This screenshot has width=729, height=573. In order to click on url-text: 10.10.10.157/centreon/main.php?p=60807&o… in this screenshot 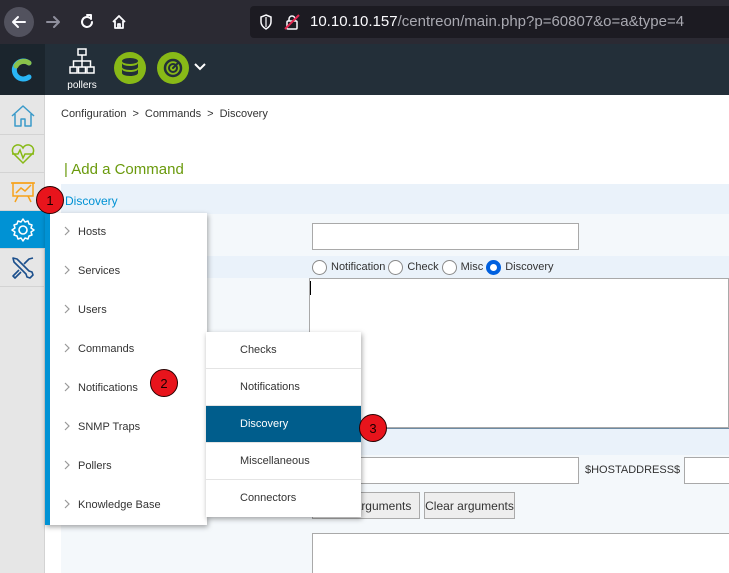, I will do `click(497, 21)`.